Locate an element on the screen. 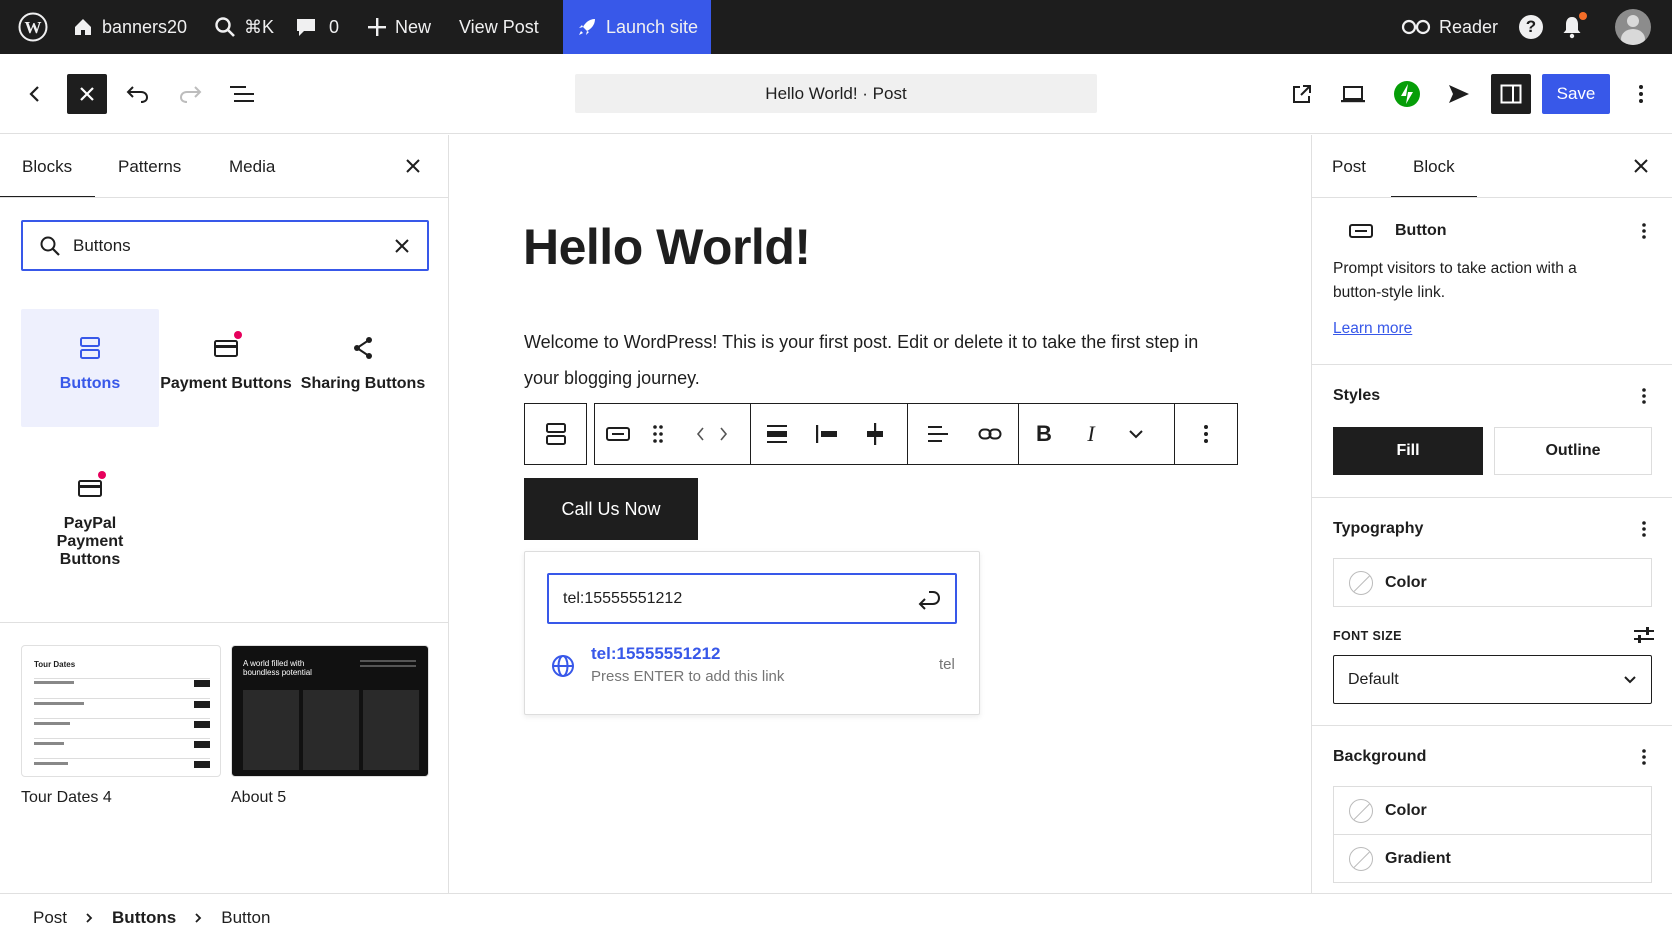 This screenshot has width=1672, height=941. text-color-label: Color is located at coordinates (1406, 582).